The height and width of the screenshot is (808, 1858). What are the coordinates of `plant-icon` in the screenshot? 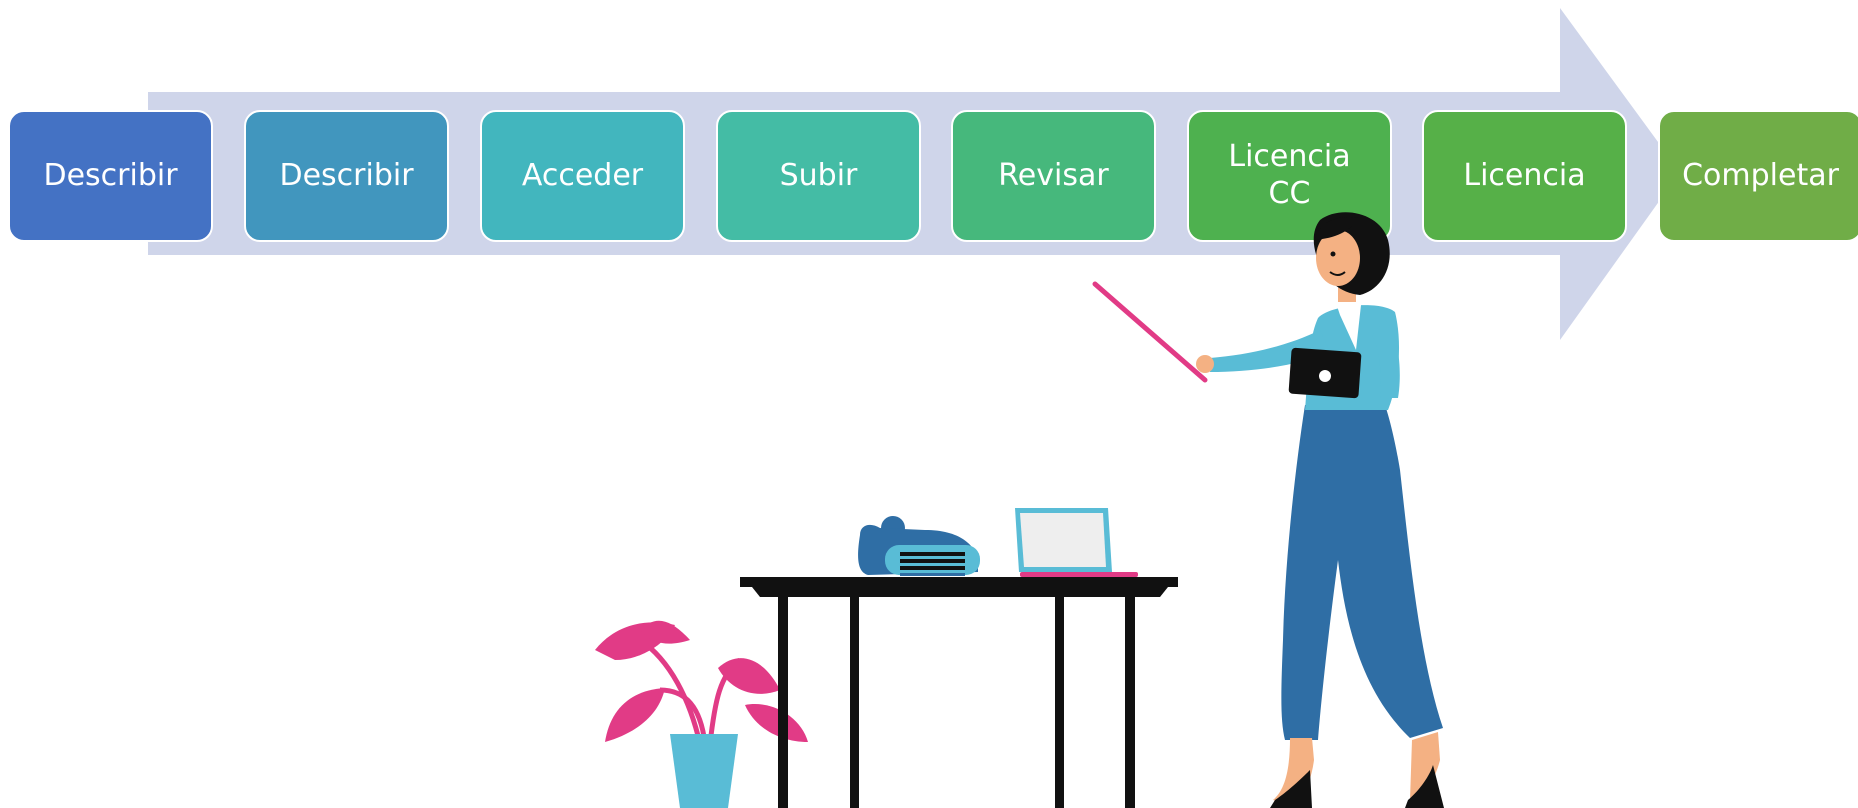 It's located at (701, 714).